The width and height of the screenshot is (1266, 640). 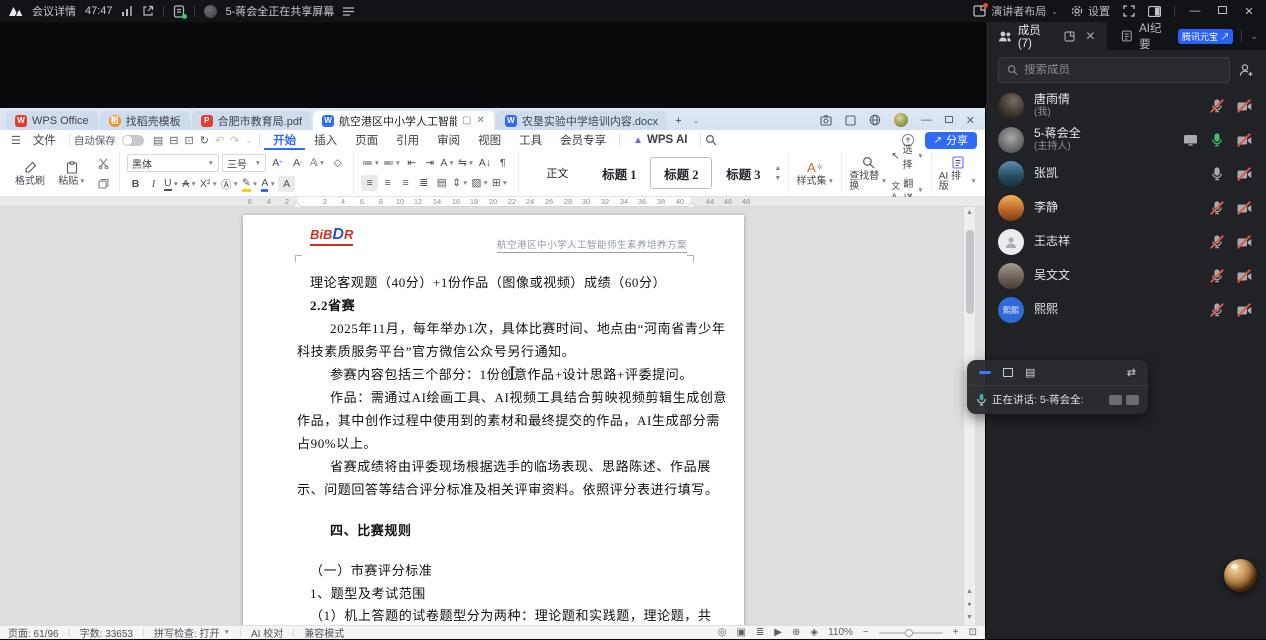 What do you see at coordinates (1190, 140) in the screenshot?
I see `screen-sharing-icon` at bounding box center [1190, 140].